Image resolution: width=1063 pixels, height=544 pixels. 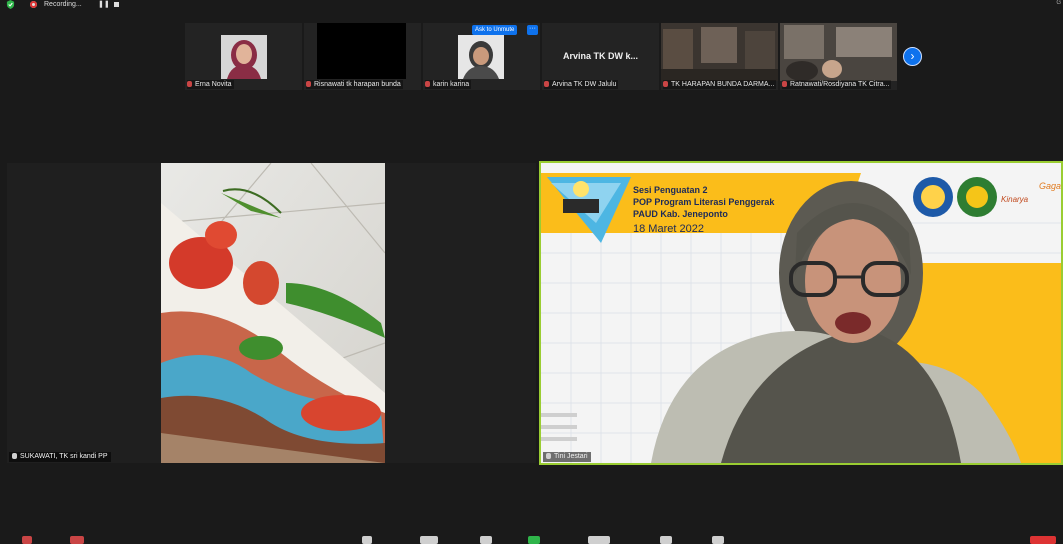 What do you see at coordinates (1043, 540) in the screenshot?
I see `end-button` at bounding box center [1043, 540].